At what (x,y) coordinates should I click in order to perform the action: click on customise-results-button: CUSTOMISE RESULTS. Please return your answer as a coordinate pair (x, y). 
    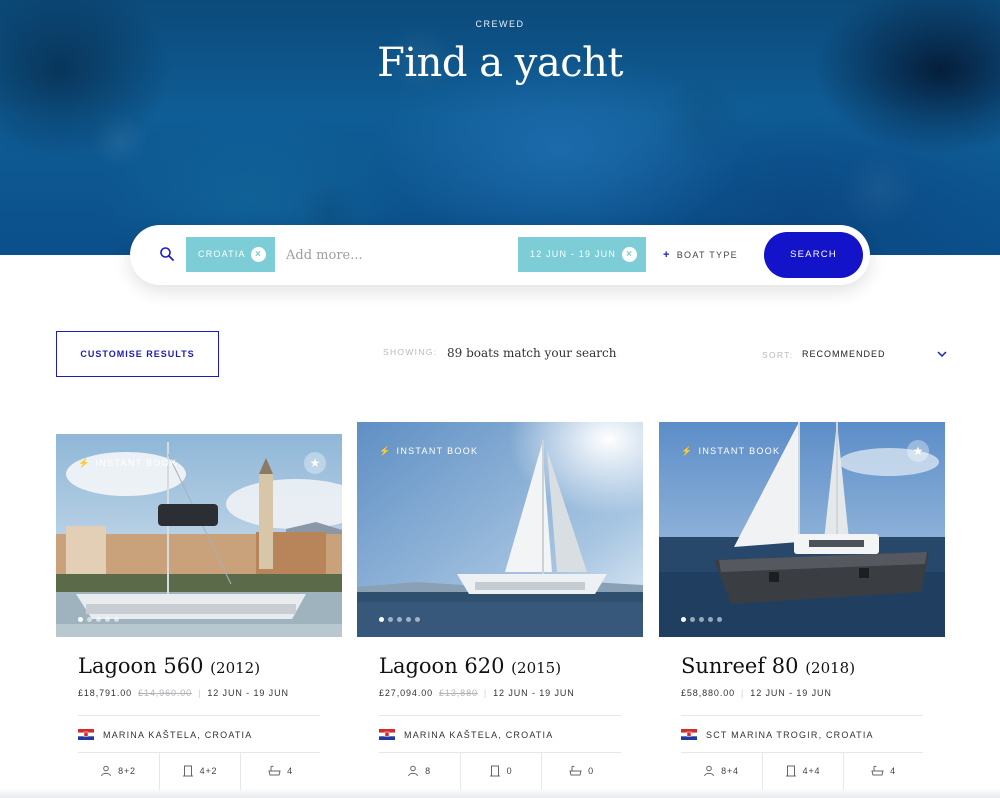
    Looking at the image, I should click on (137, 354).